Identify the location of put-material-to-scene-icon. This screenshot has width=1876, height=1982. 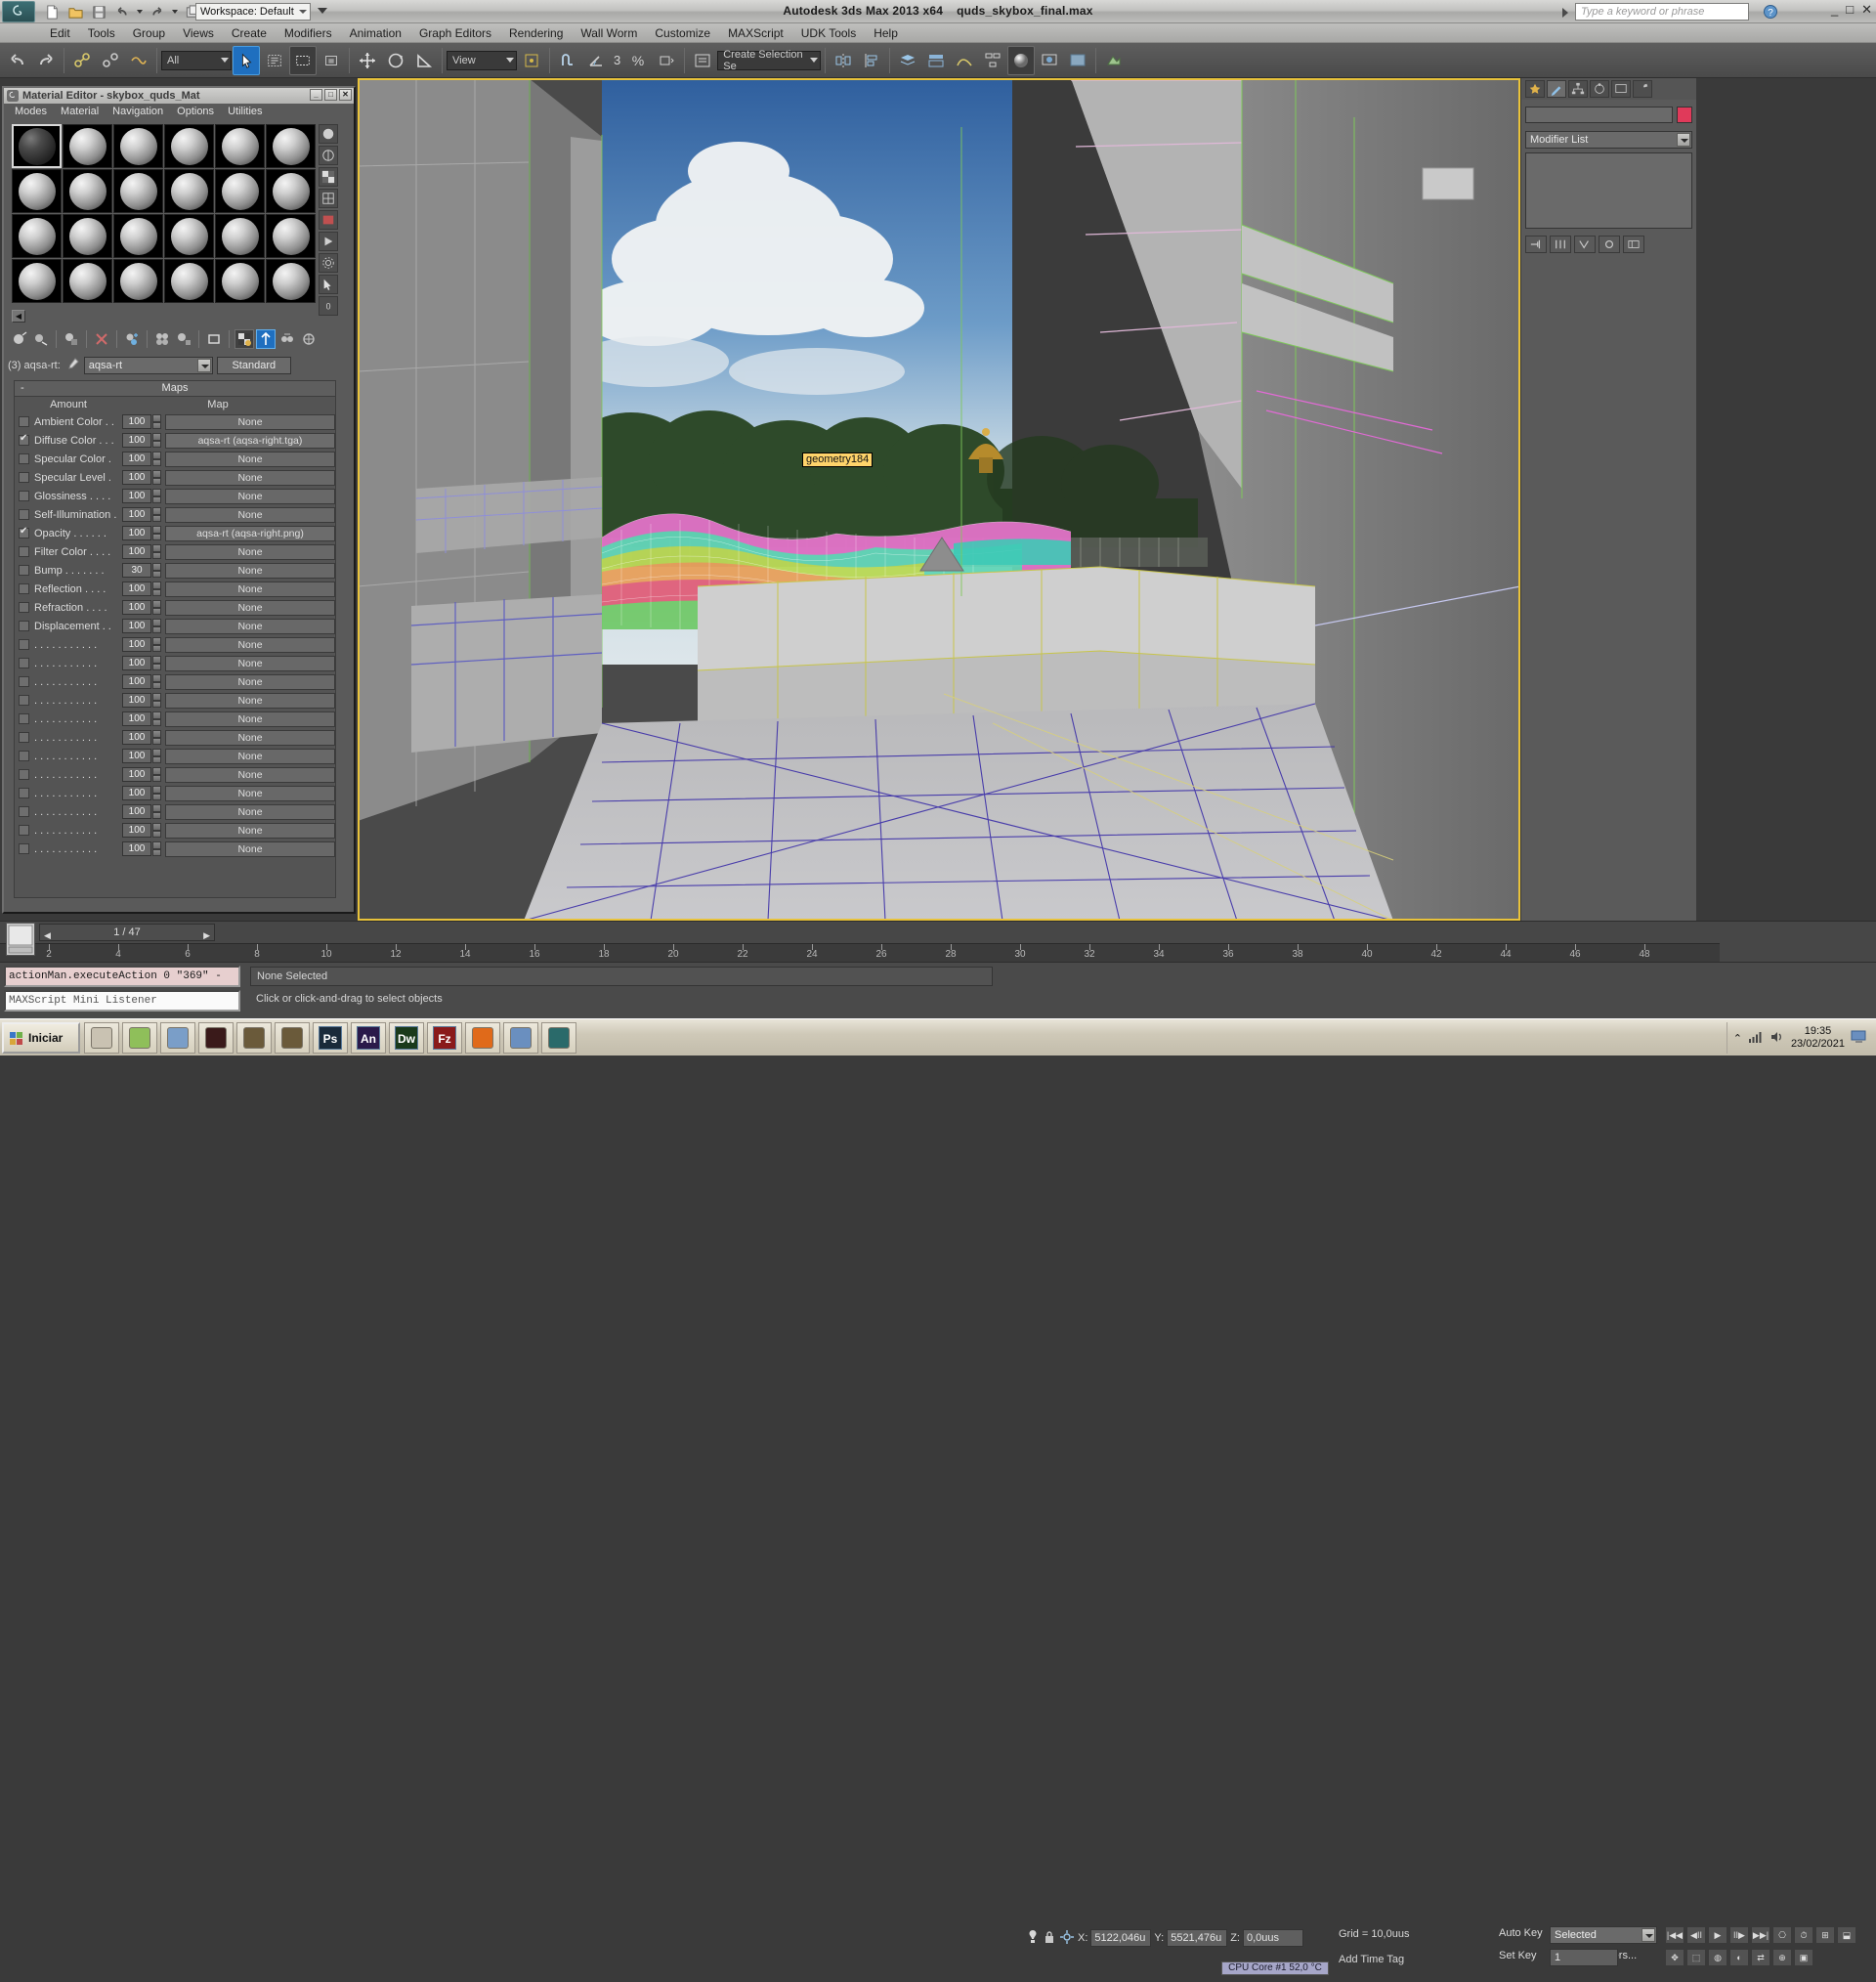
(41, 339).